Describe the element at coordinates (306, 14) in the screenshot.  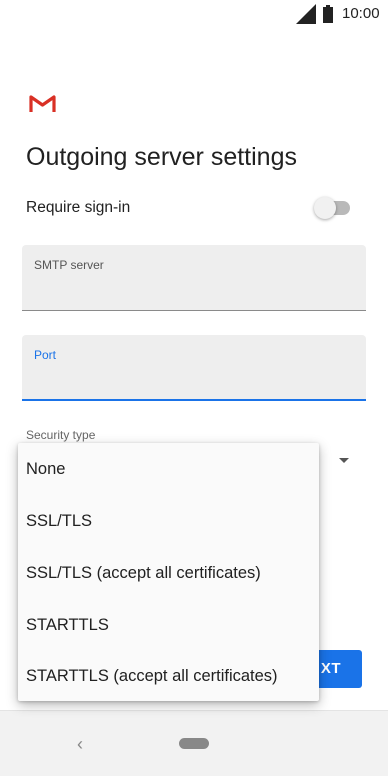
I see `signal-icon` at that location.